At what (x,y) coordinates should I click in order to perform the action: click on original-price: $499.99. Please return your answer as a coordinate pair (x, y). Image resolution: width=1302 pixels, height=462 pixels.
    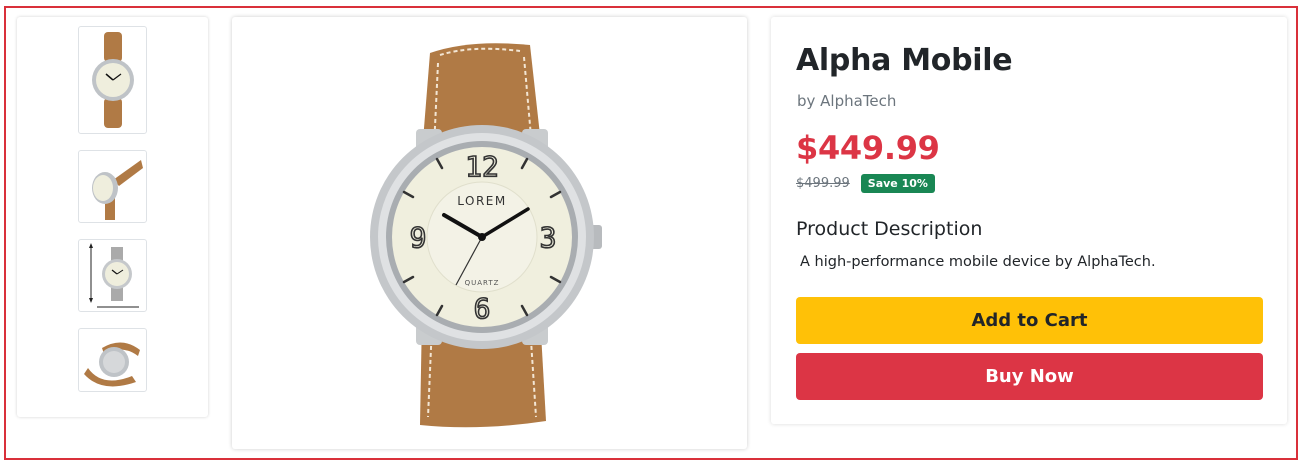
    Looking at the image, I should click on (823, 183).